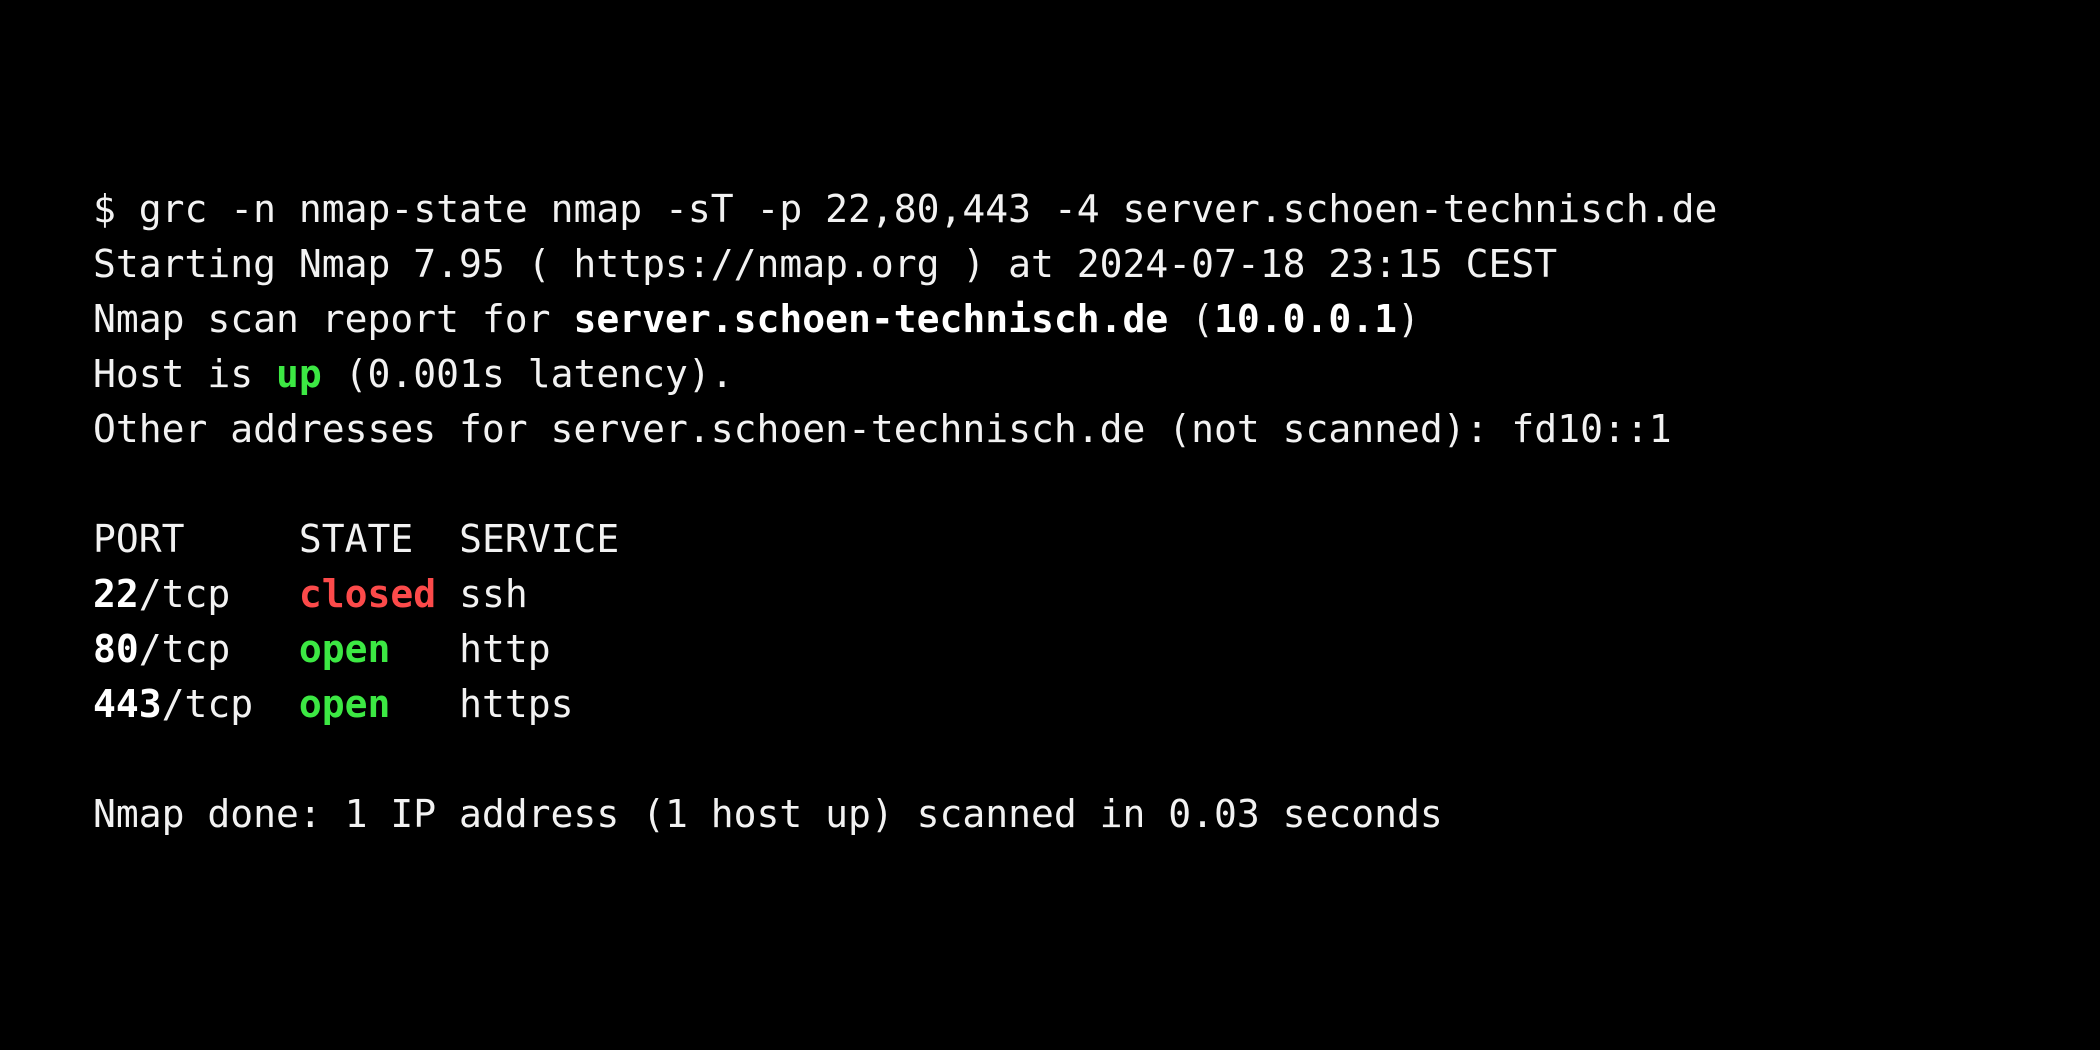 This screenshot has height=1050, width=2100. Describe the element at coordinates (299, 374) in the screenshot. I see `host-status-value: up` at that location.